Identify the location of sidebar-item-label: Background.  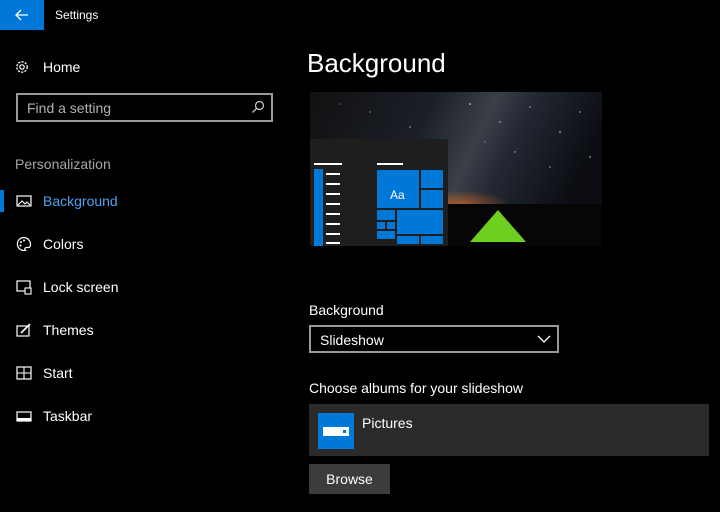
(80, 201).